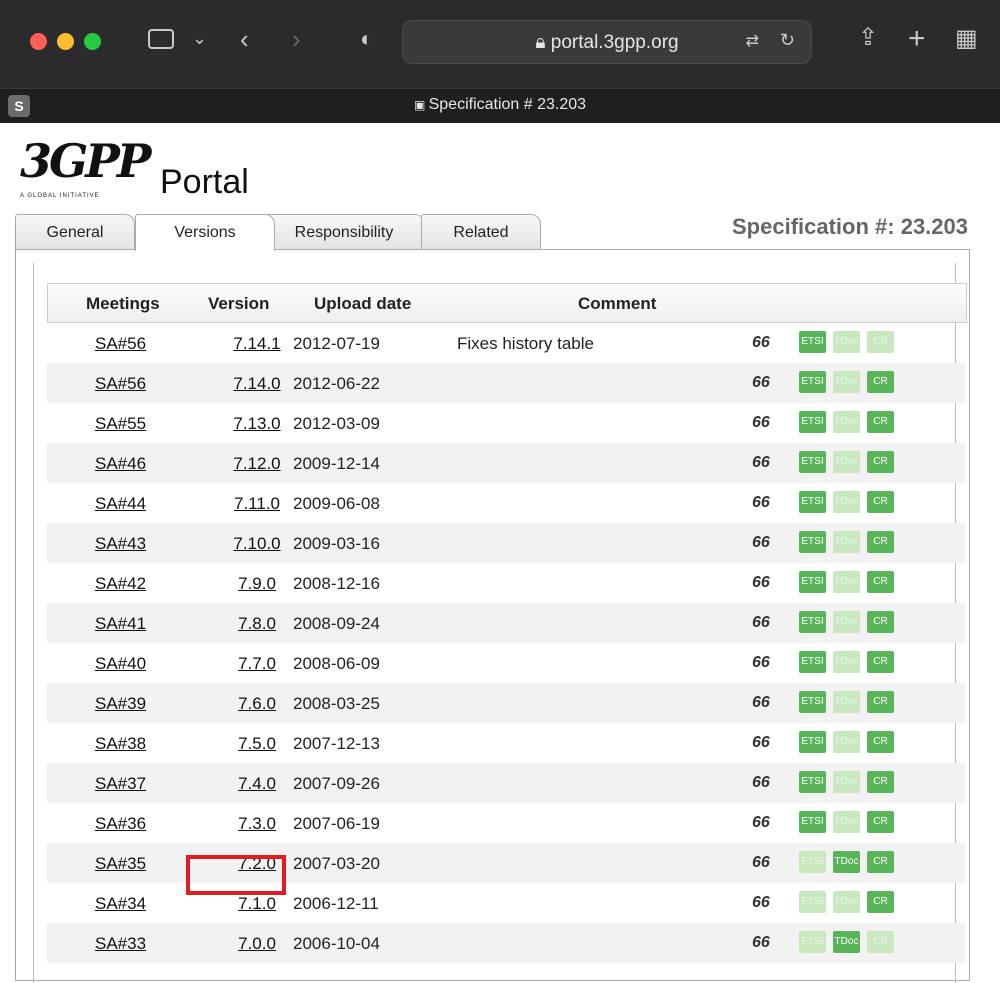  Describe the element at coordinates (966, 39) in the screenshot. I see `tab-overview-icon: ▦` at that location.